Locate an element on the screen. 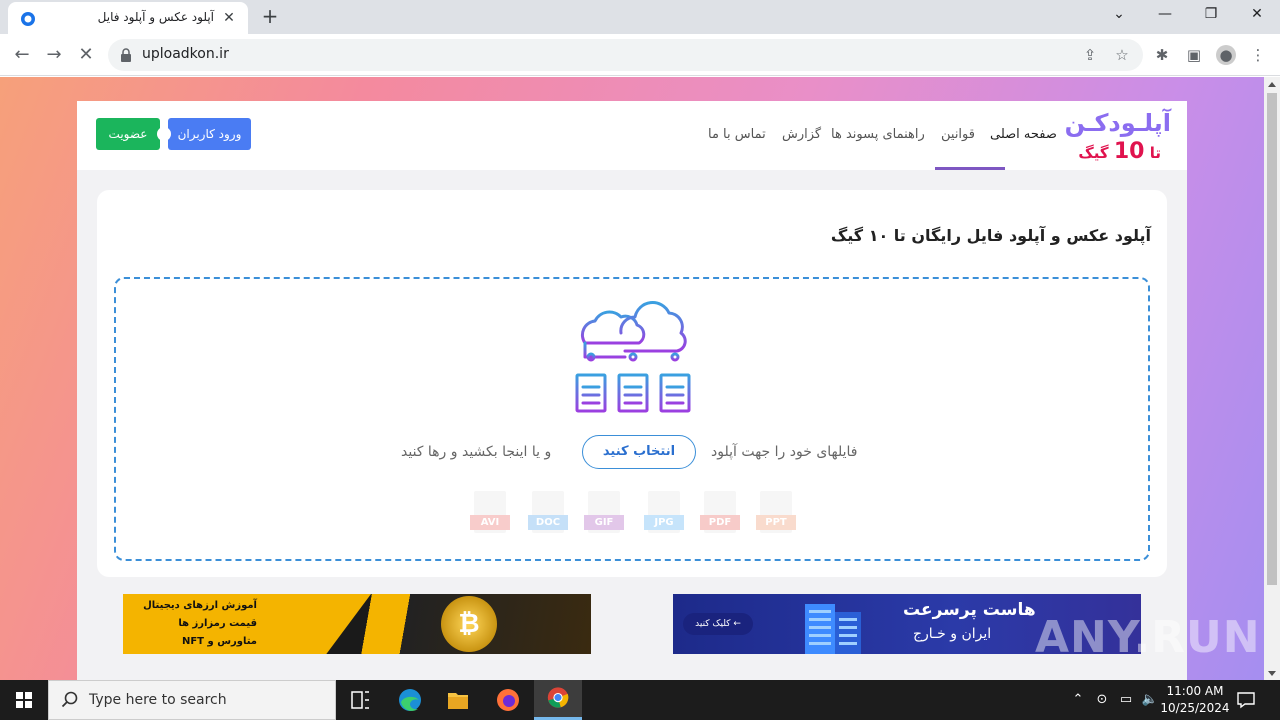  filetype-pdf-label: PDF is located at coordinates (720, 522).